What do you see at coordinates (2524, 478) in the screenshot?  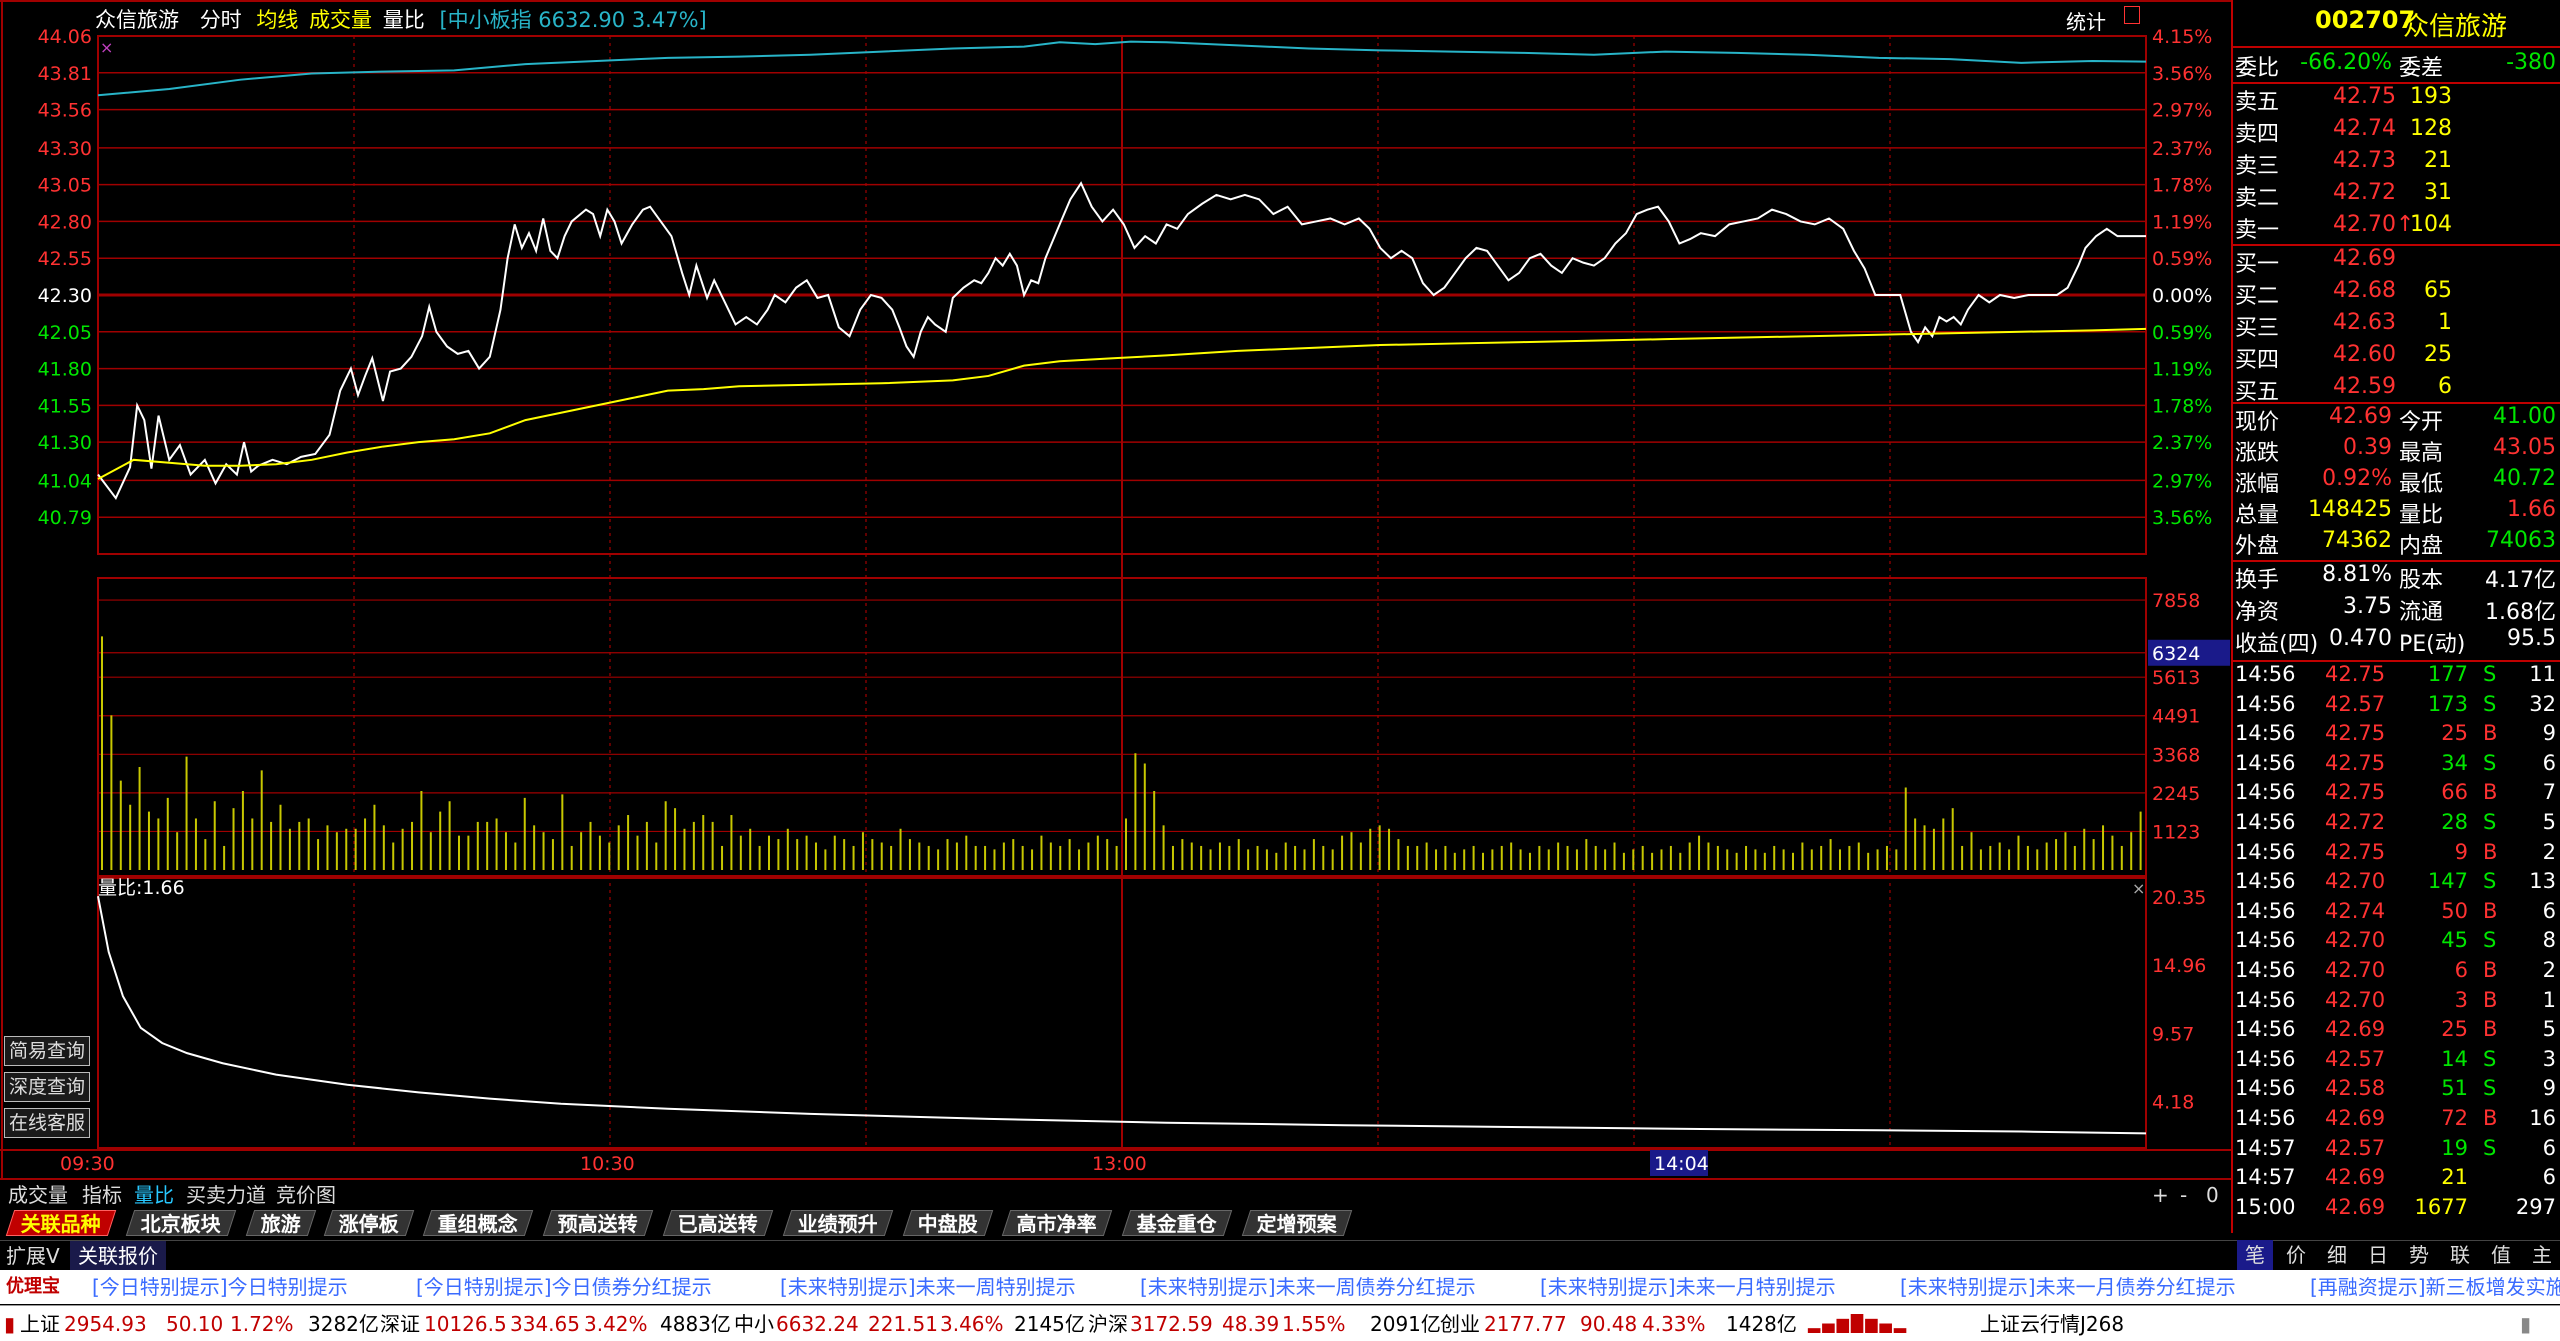 I see `quote-value: 40.72` at bounding box center [2524, 478].